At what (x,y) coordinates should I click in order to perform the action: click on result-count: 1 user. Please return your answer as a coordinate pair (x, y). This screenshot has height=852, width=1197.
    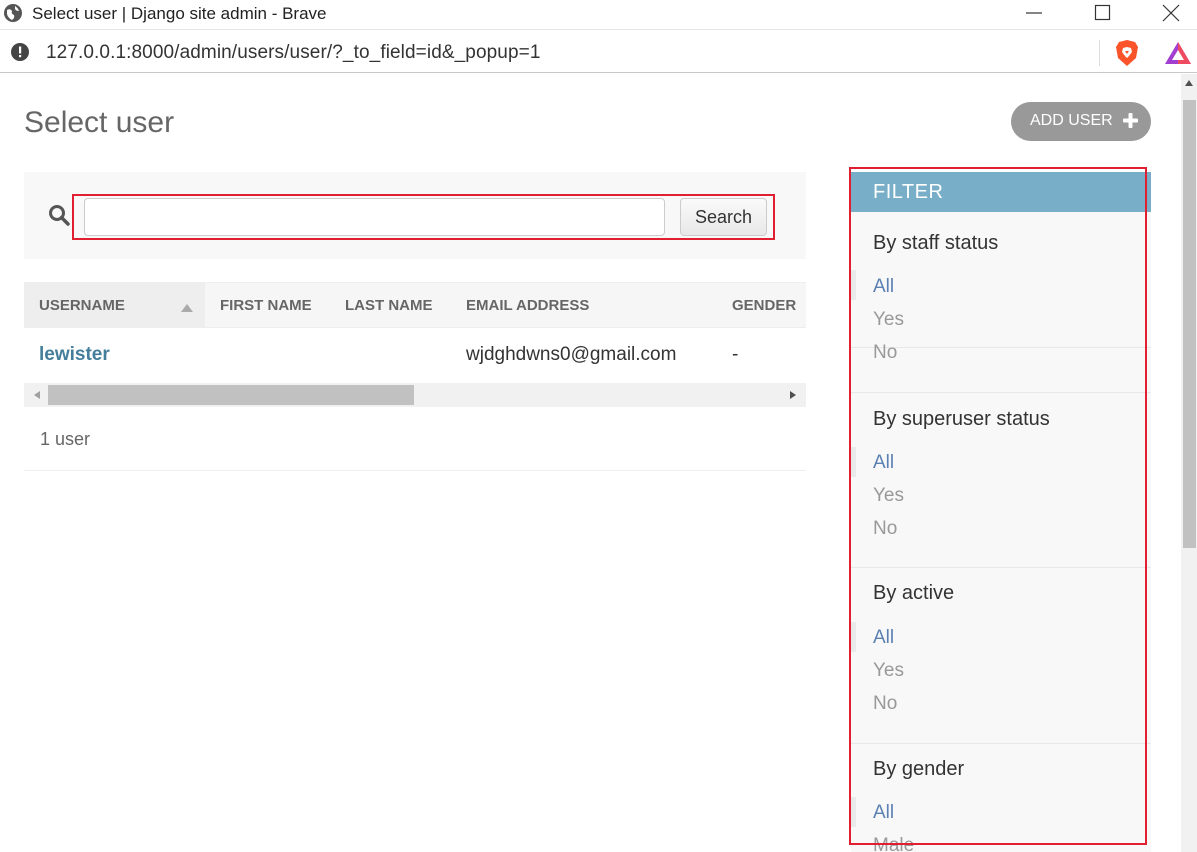
    Looking at the image, I should click on (65, 439).